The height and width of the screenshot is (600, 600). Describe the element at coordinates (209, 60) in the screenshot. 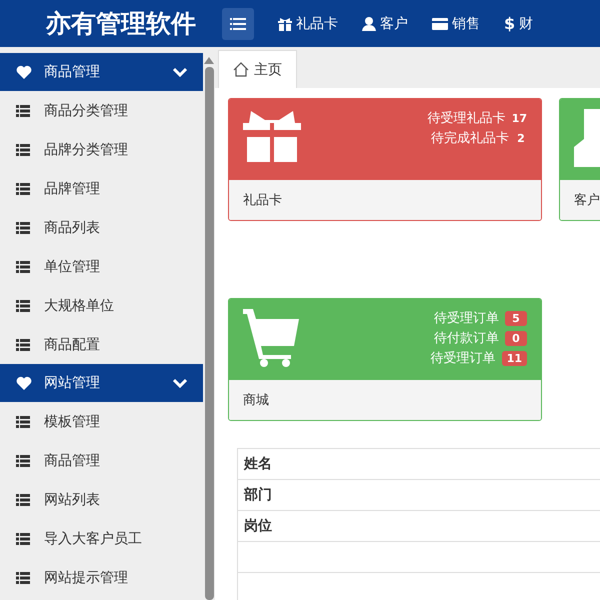

I see `scroll-up-icon` at that location.